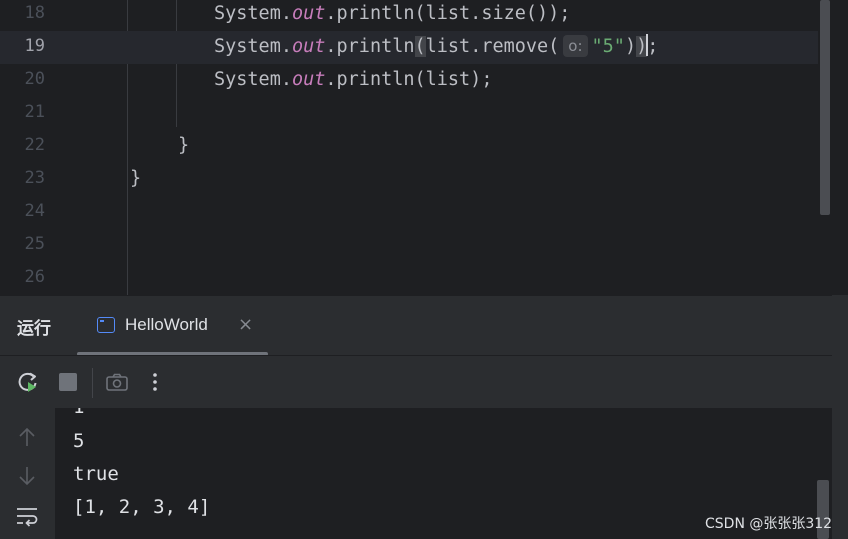  What do you see at coordinates (409, 179) in the screenshot?
I see `code-line-23: 23 }` at bounding box center [409, 179].